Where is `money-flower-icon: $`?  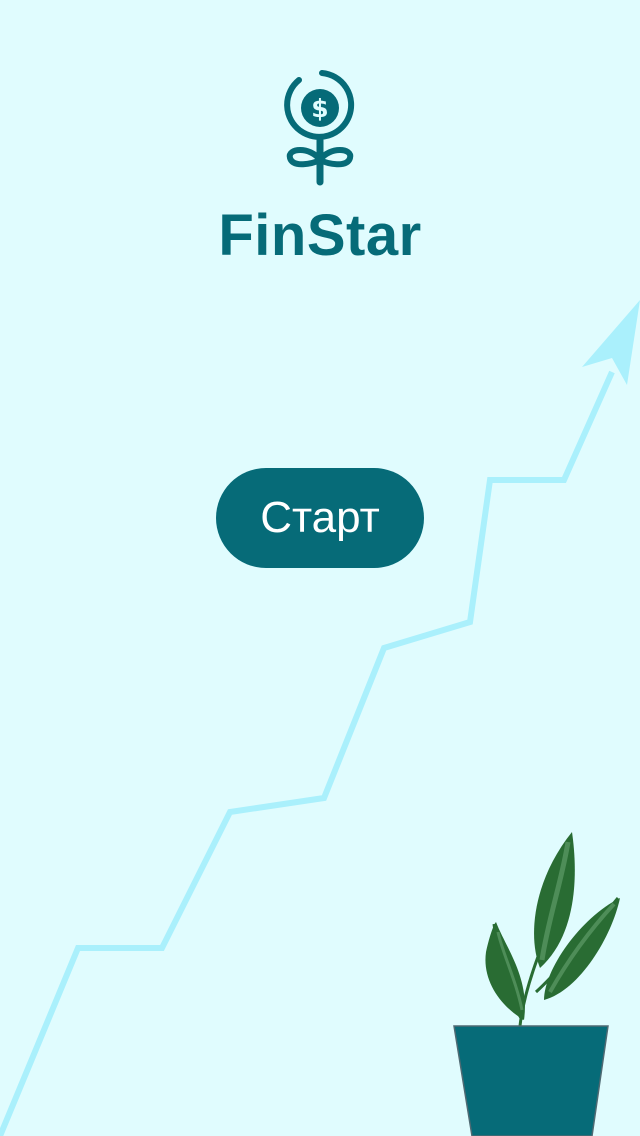
money-flower-icon: $ is located at coordinates (319, 128).